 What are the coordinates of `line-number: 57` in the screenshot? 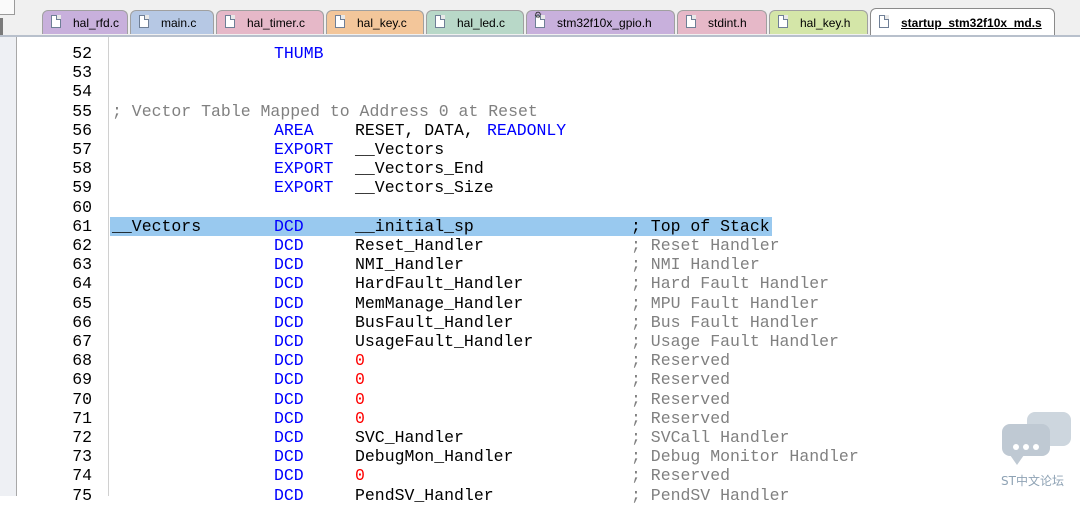 It's located at (82, 149).